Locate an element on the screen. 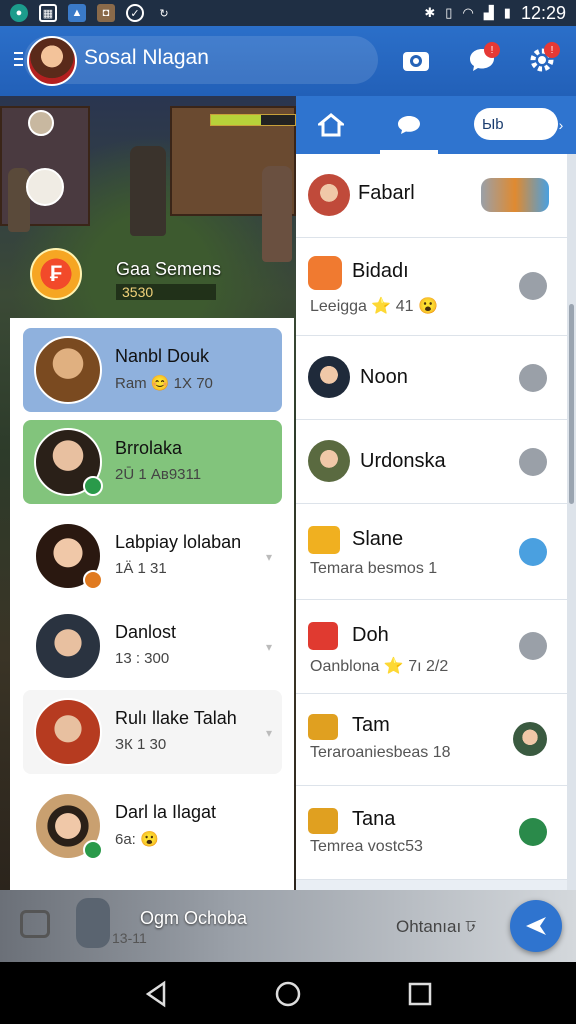 Image resolution: width=576 pixels, height=1024 pixels. tab-pill-label: Ыb is located at coordinates (493, 124).